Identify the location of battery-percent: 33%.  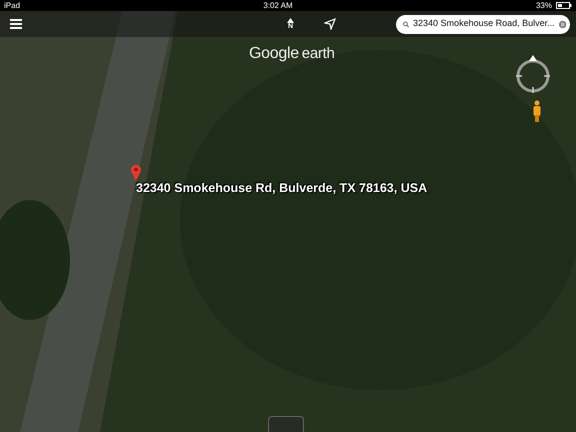
(544, 5).